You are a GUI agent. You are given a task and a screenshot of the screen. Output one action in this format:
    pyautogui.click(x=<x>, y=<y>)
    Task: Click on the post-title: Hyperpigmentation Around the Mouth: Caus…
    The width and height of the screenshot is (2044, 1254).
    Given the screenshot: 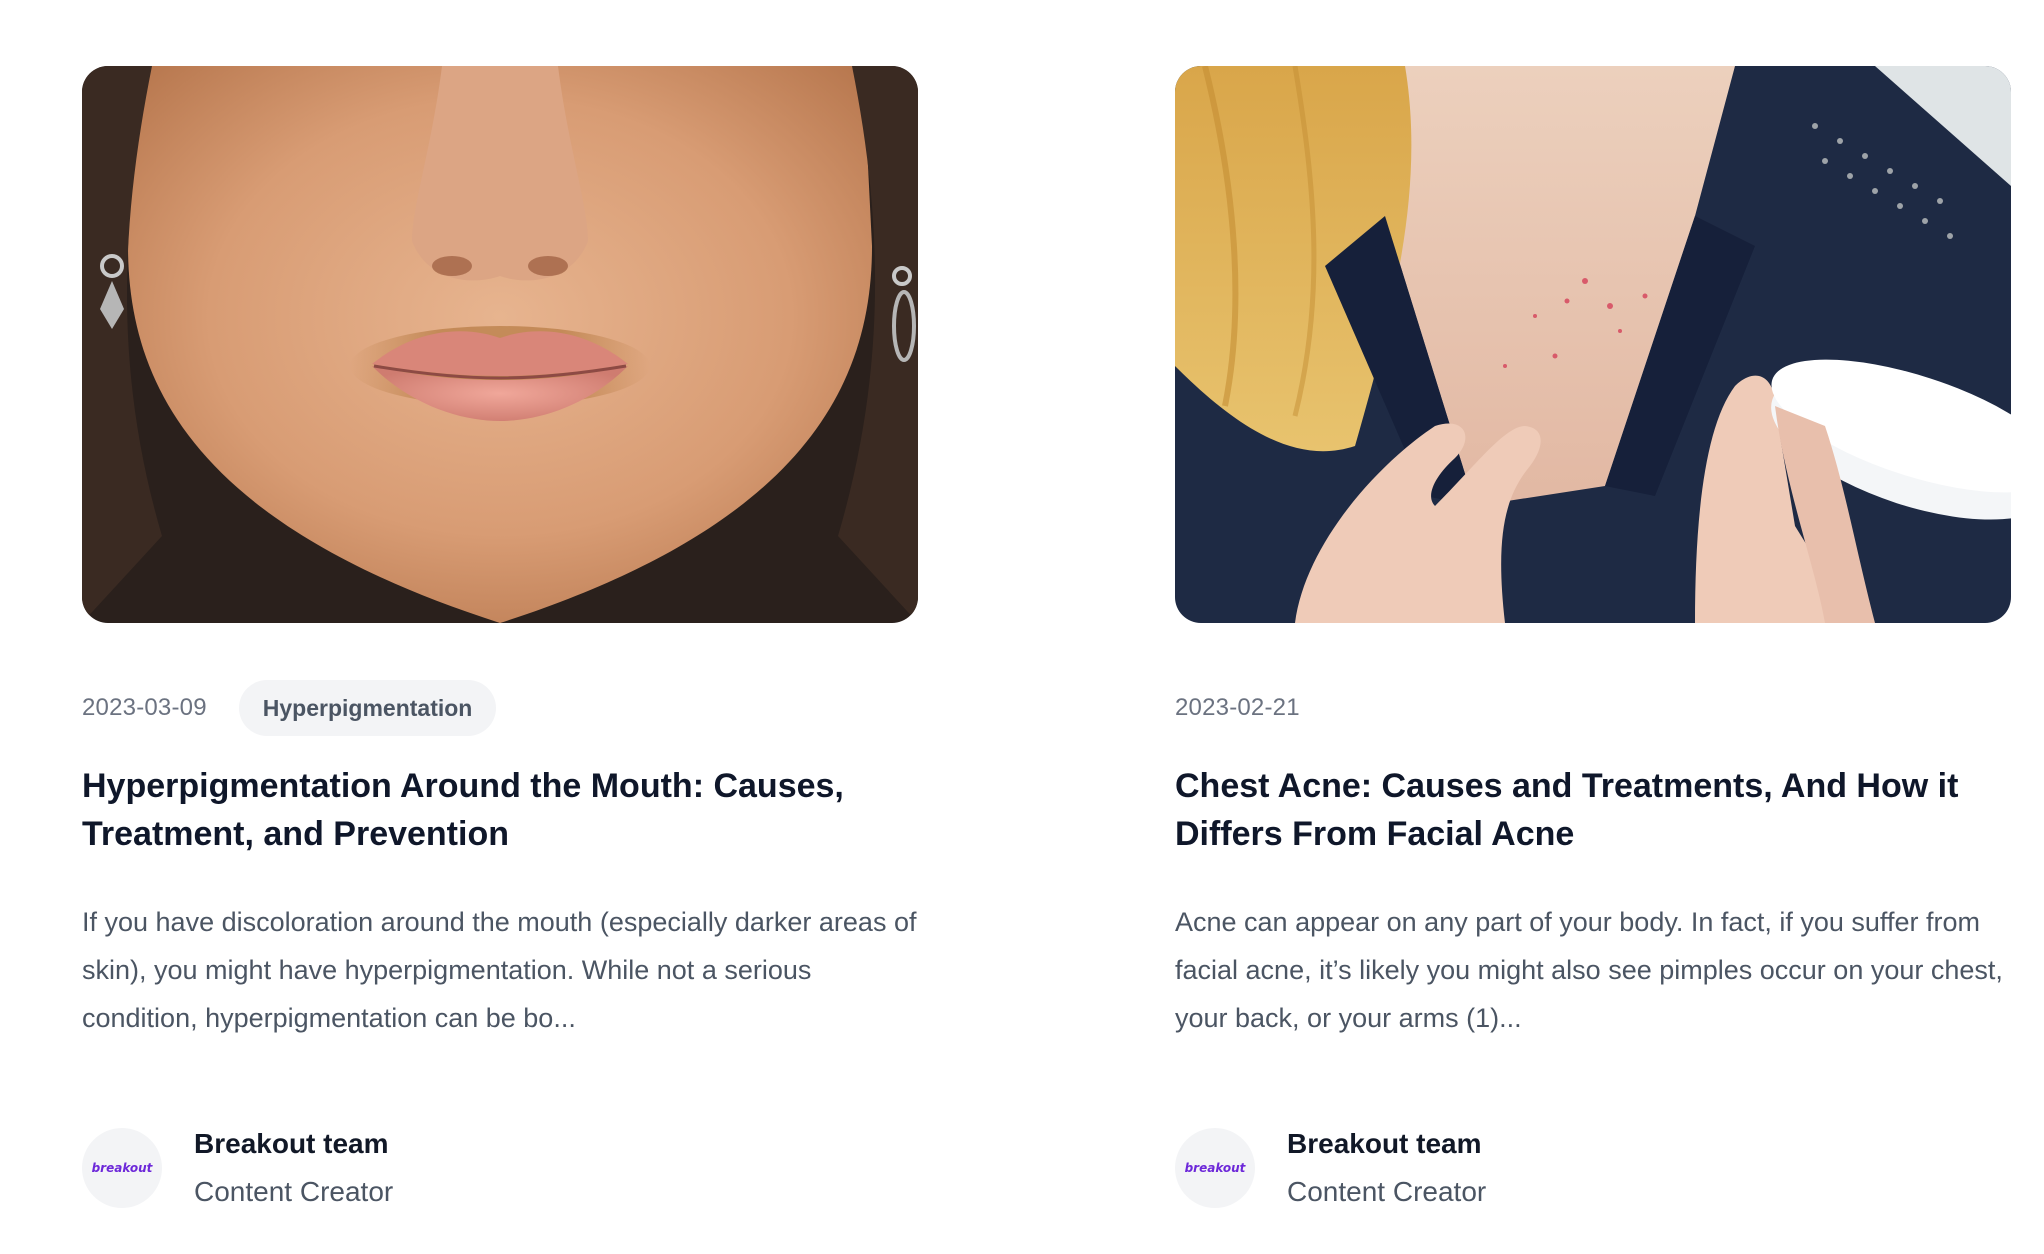 What is the action you would take?
    pyautogui.click(x=500, y=810)
    